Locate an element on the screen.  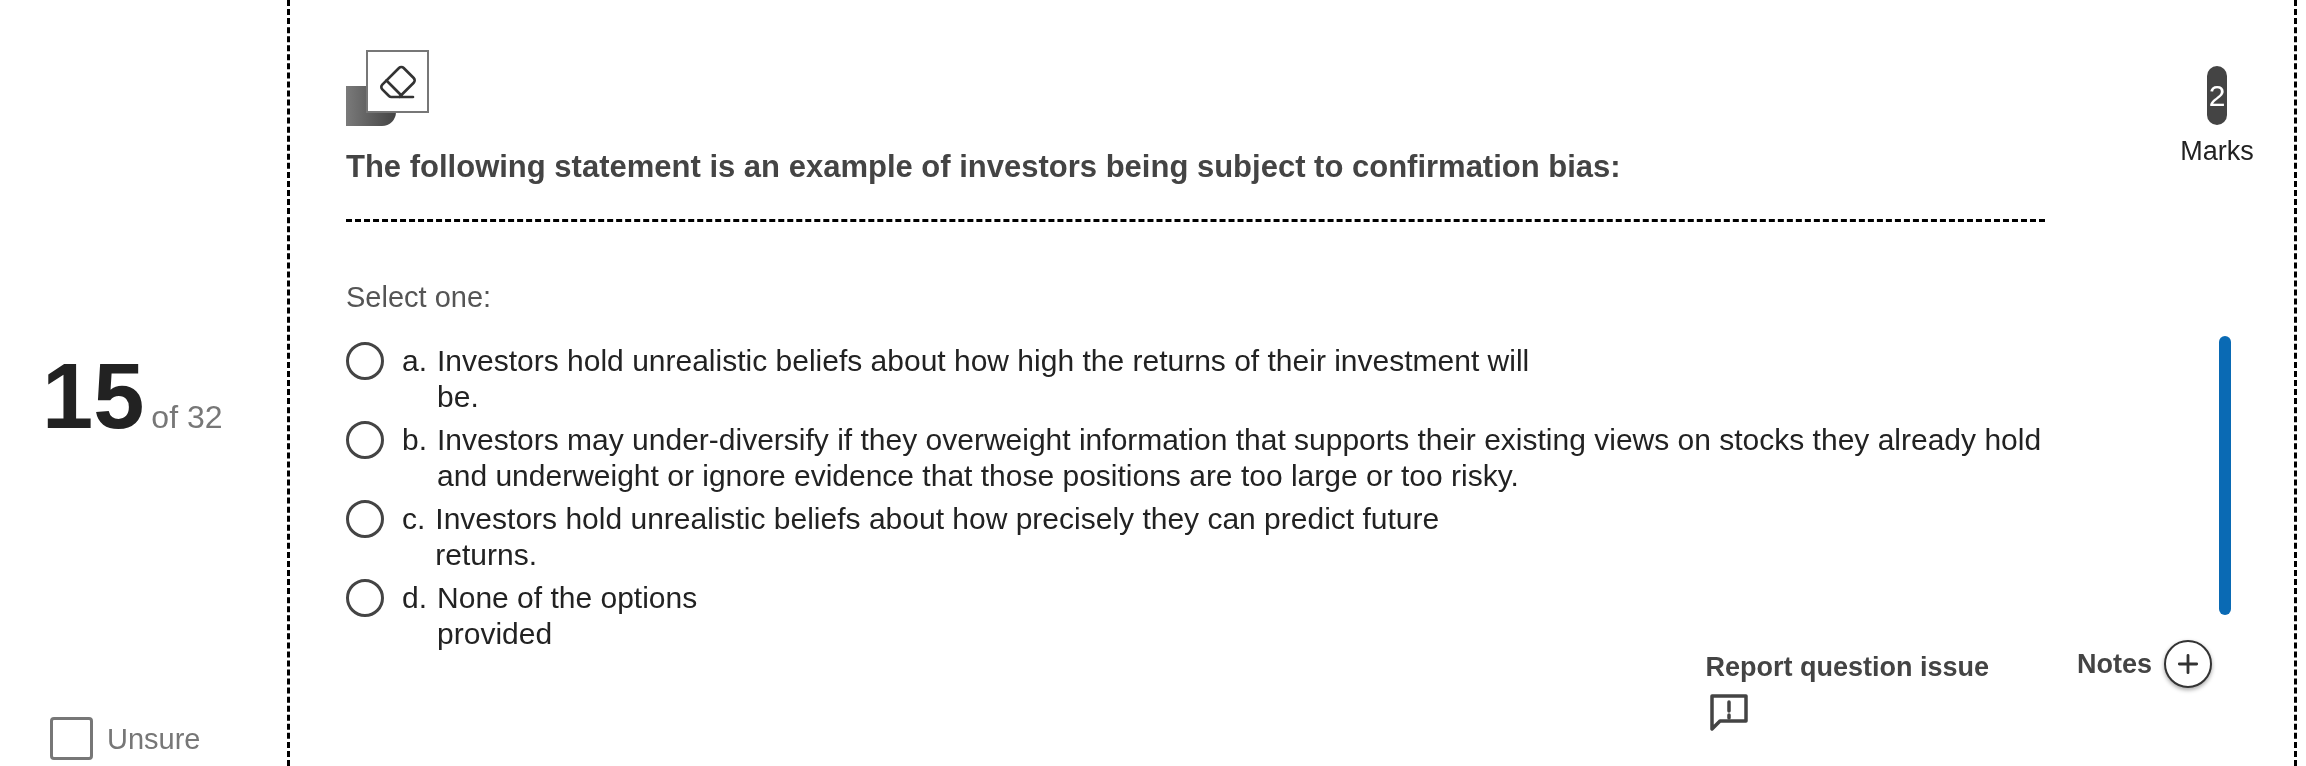
select-prompt: Select one: is located at coordinates (419, 297).